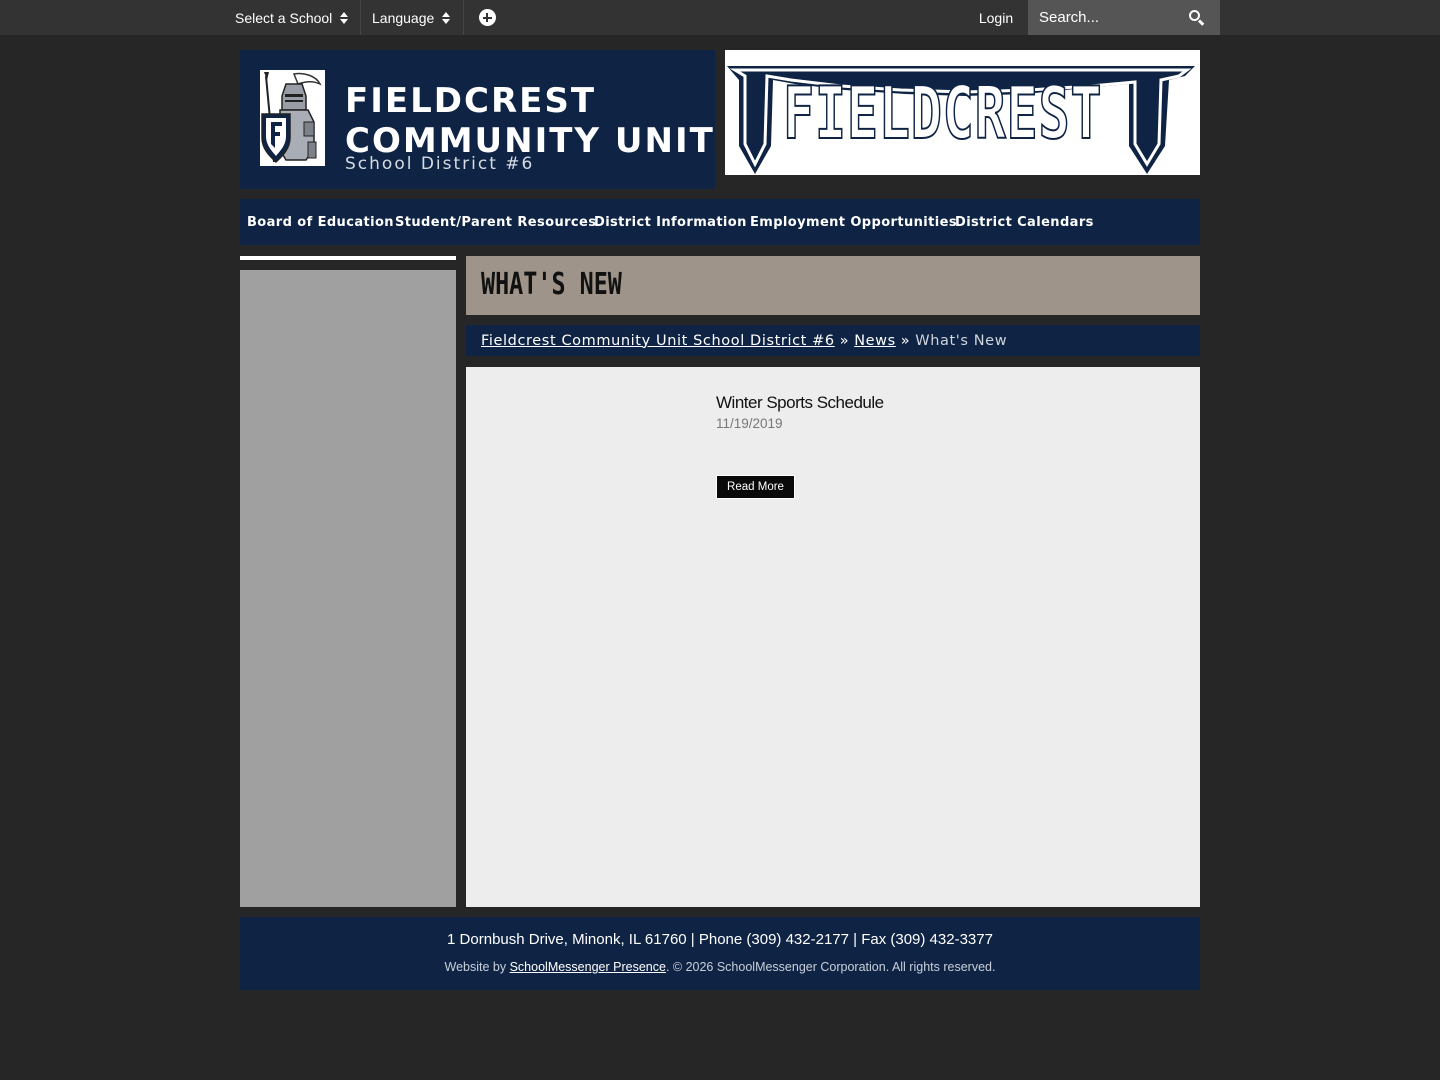  I want to click on select-school-dropdown: Select a School, so click(292, 17).